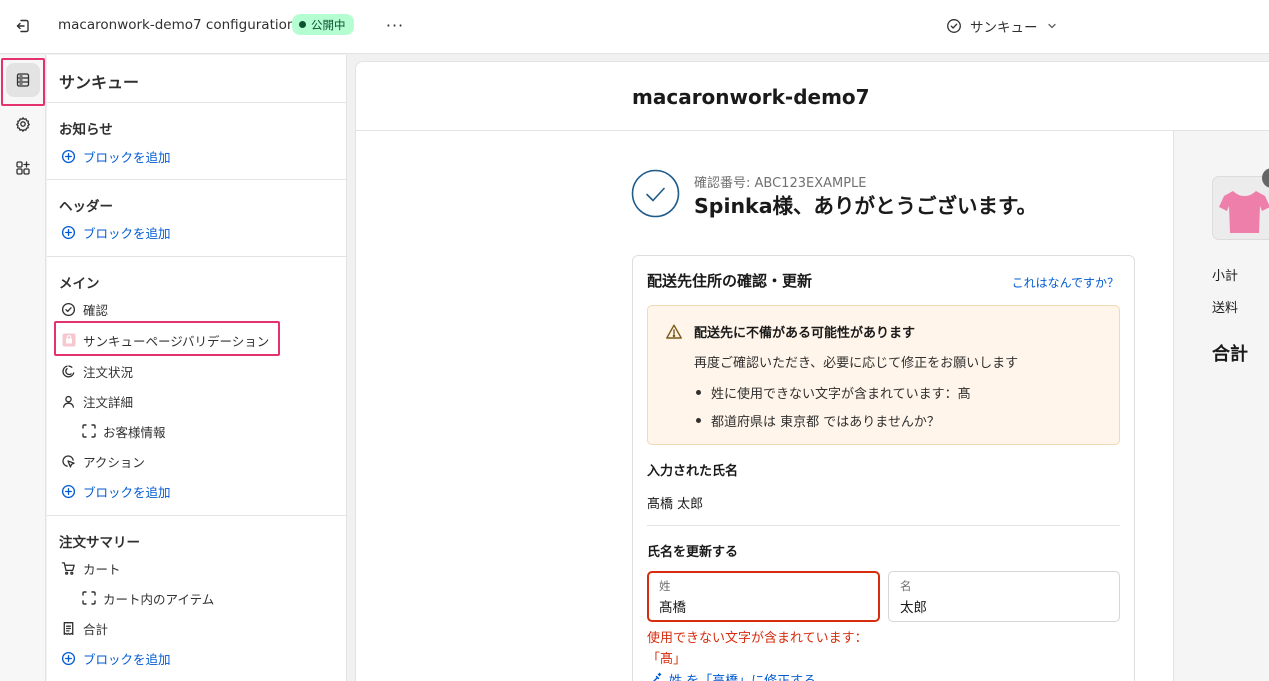  Describe the element at coordinates (1225, 308) in the screenshot. I see `shipping-label: 送料` at that location.